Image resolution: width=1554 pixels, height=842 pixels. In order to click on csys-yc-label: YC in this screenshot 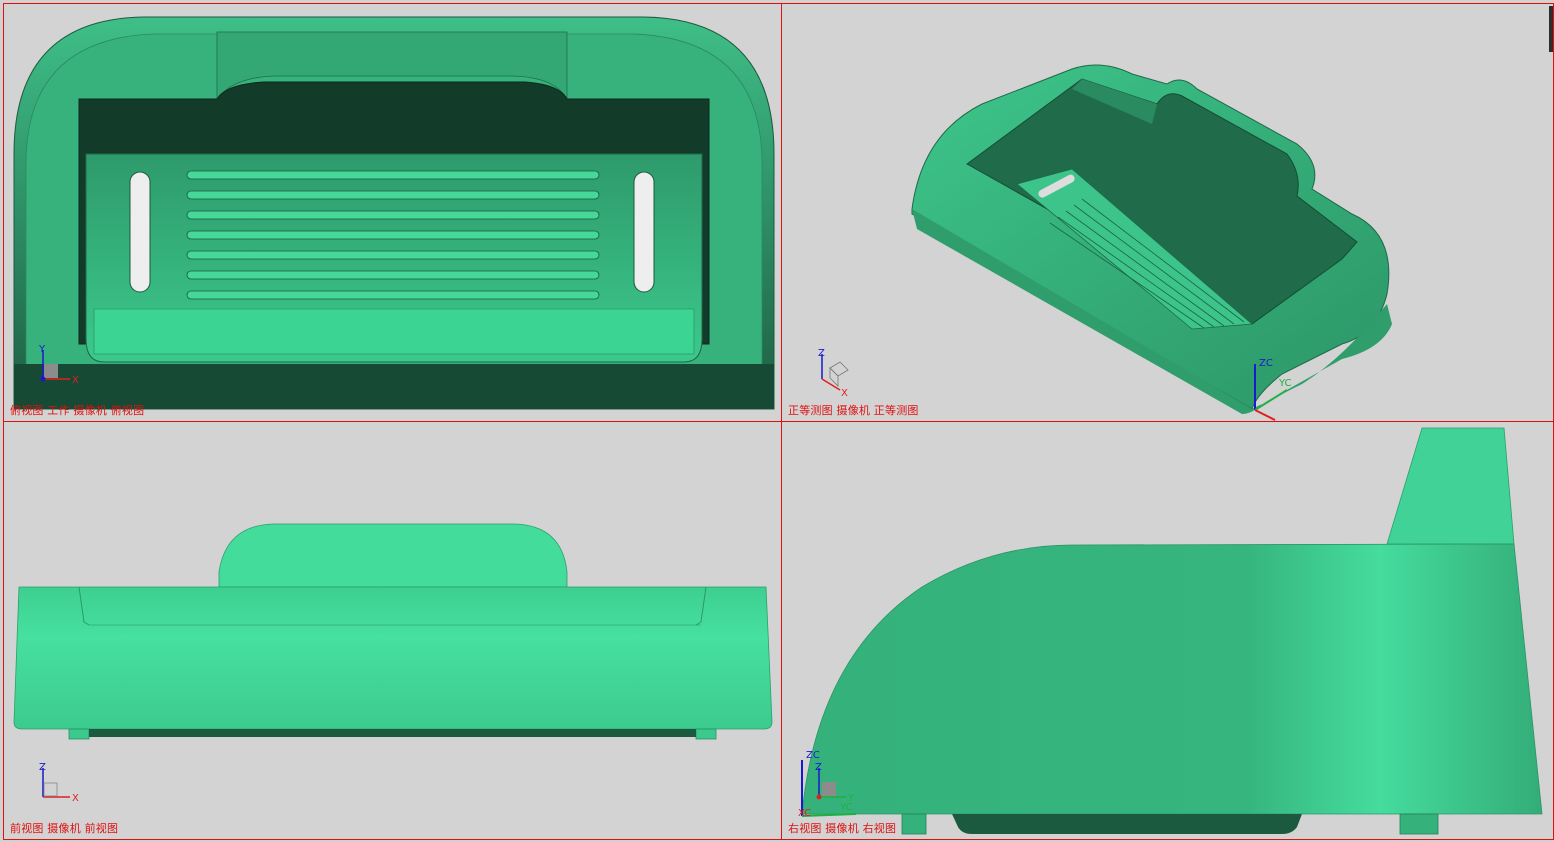, I will do `click(1285, 383)`.